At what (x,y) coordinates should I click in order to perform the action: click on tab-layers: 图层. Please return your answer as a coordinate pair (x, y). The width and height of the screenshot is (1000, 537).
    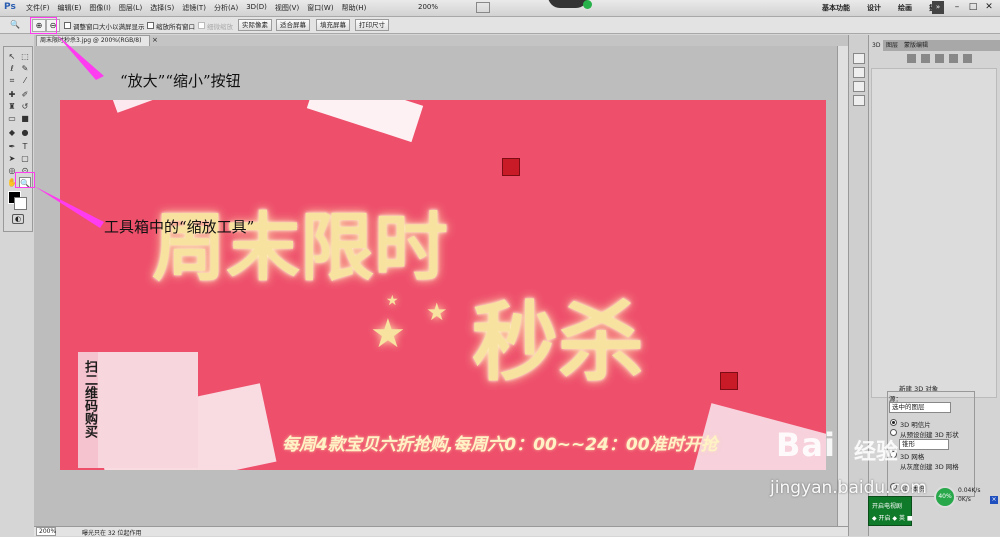
    Looking at the image, I should click on (892, 45).